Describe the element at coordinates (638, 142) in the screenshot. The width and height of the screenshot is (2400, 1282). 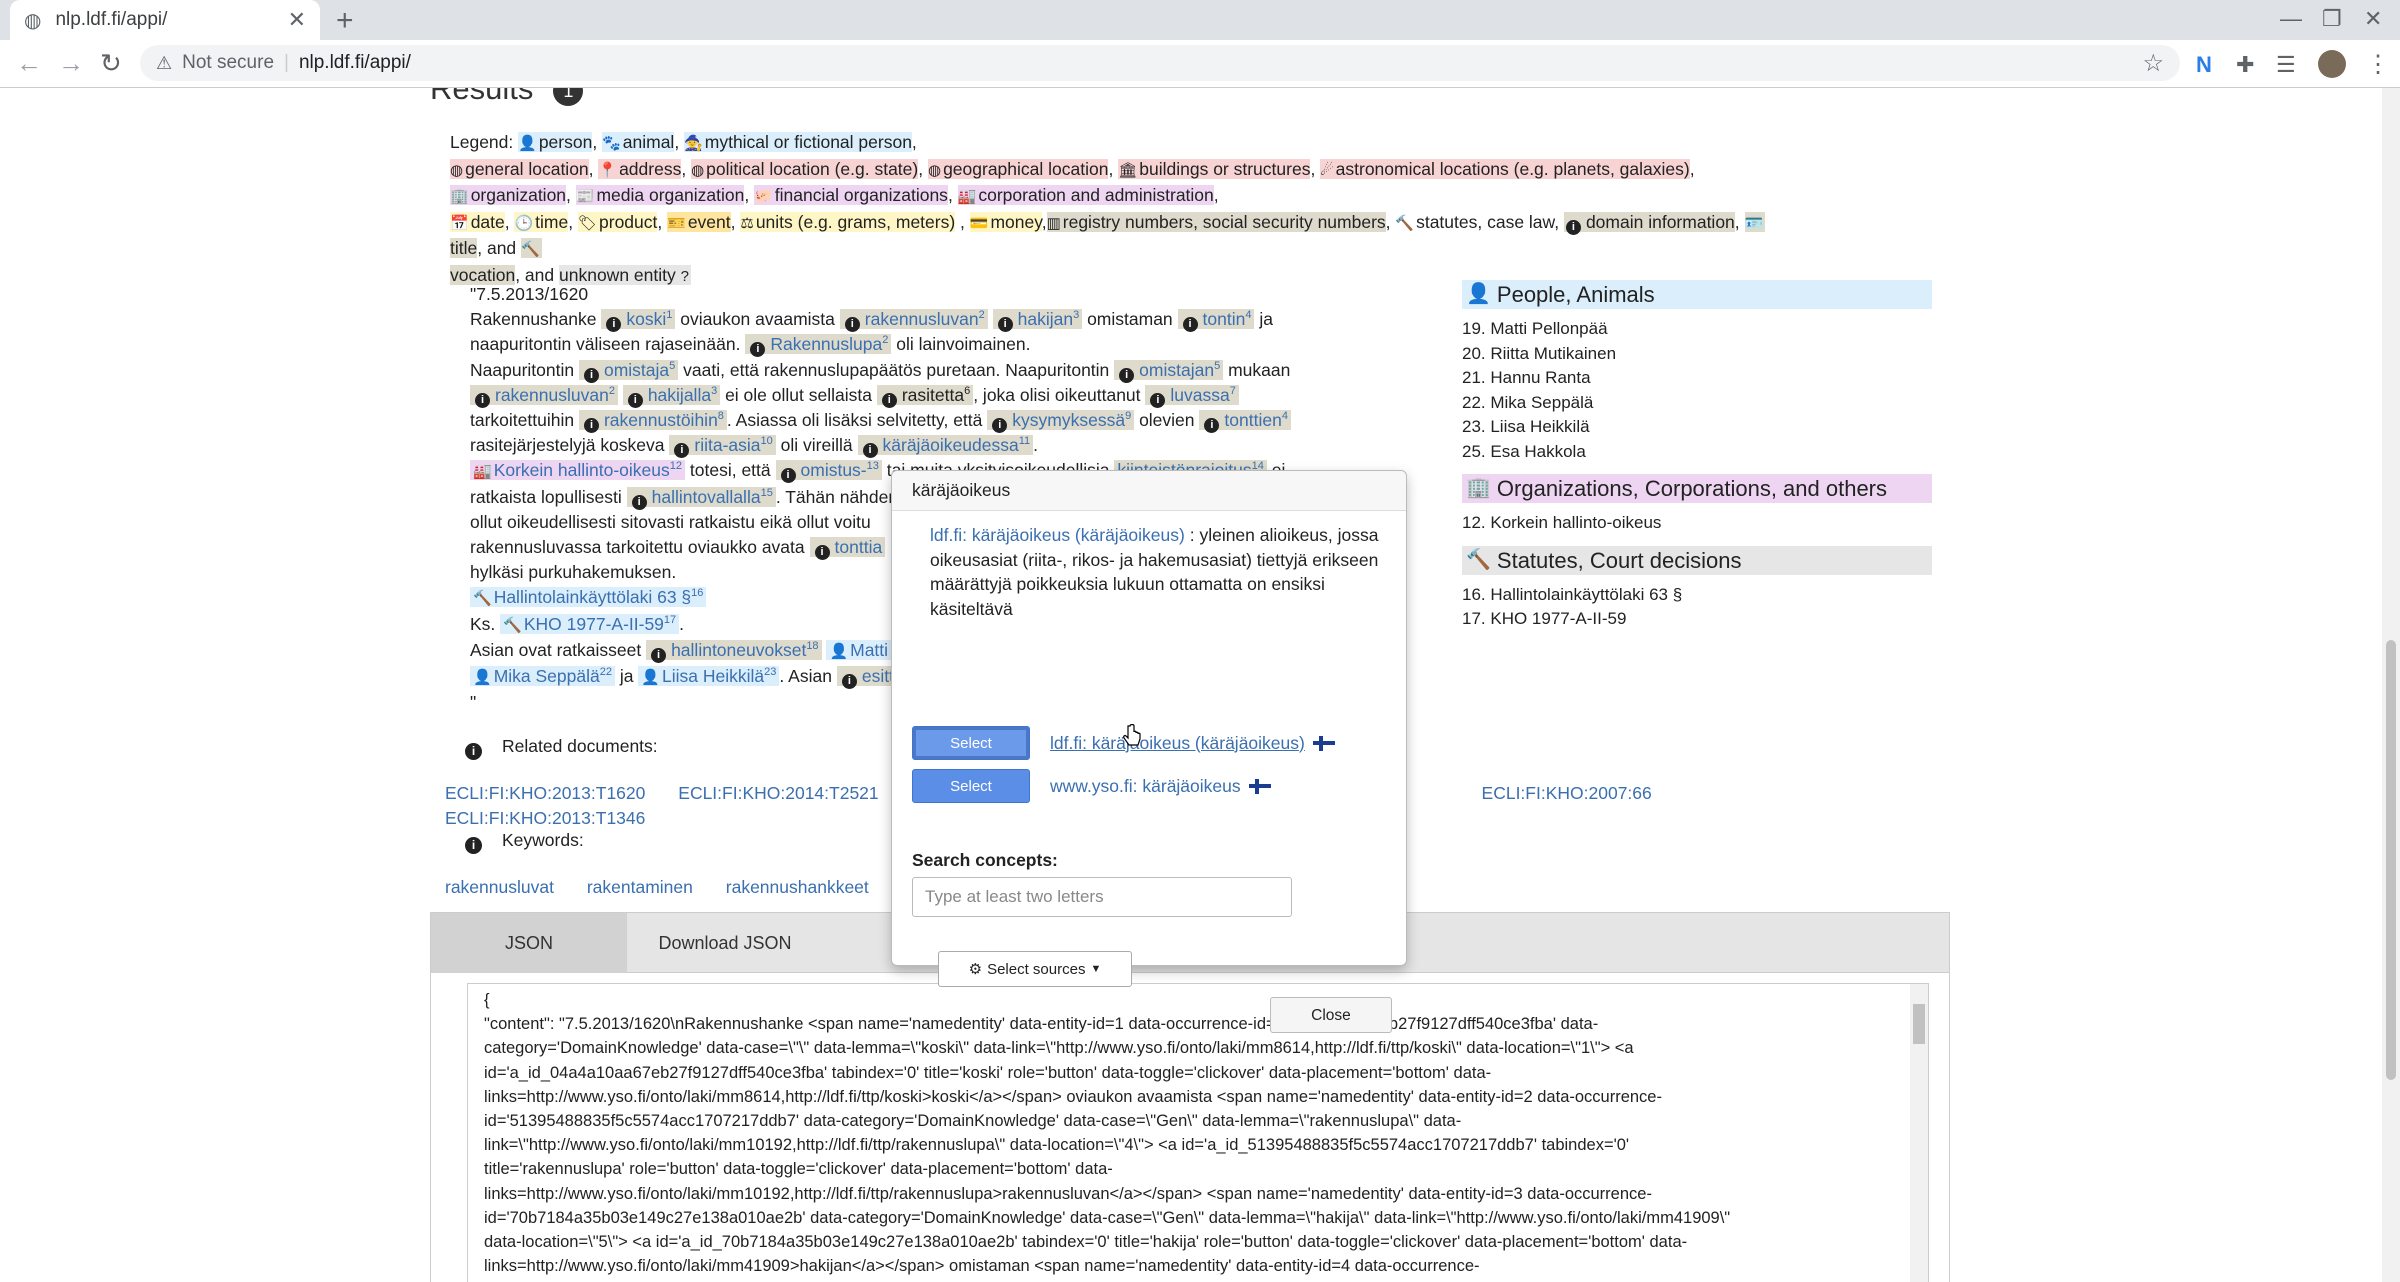
I see `legend-animal: 🐾 animal` at that location.